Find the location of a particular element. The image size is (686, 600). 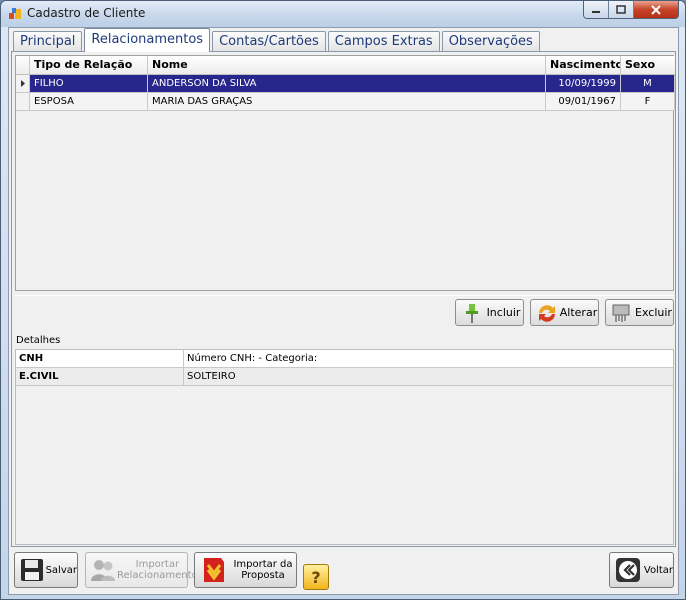

importar-proposta-label-line1: Importar da is located at coordinates (263, 564).